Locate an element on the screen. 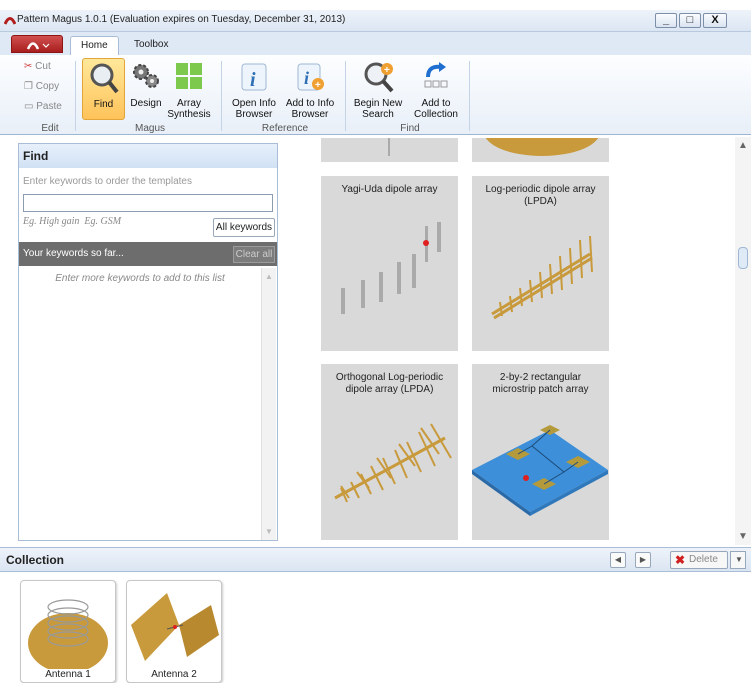  find-panel-title: Find is located at coordinates (148, 156).